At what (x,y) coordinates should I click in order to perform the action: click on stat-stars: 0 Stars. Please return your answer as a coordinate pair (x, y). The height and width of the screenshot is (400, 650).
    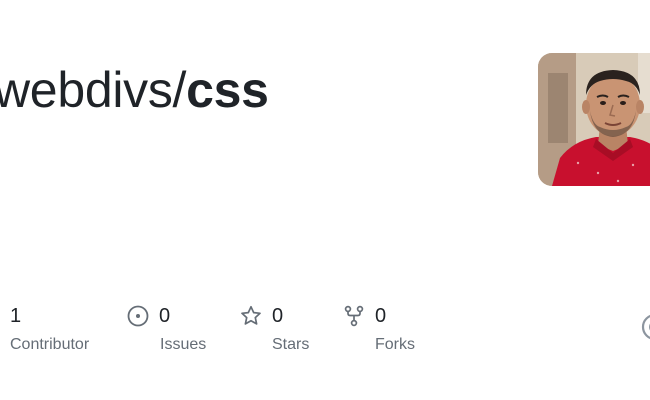
    Looking at the image, I should click on (274, 327).